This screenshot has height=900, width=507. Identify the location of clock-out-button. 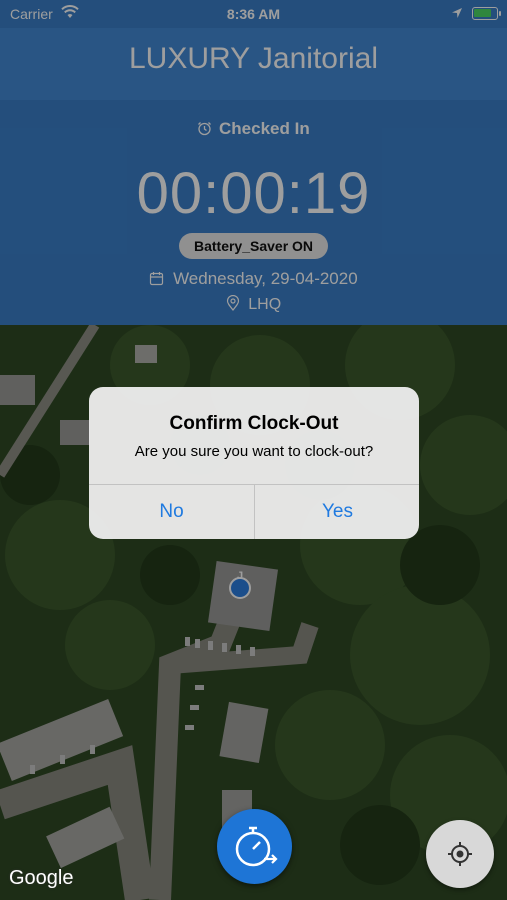
(254, 846).